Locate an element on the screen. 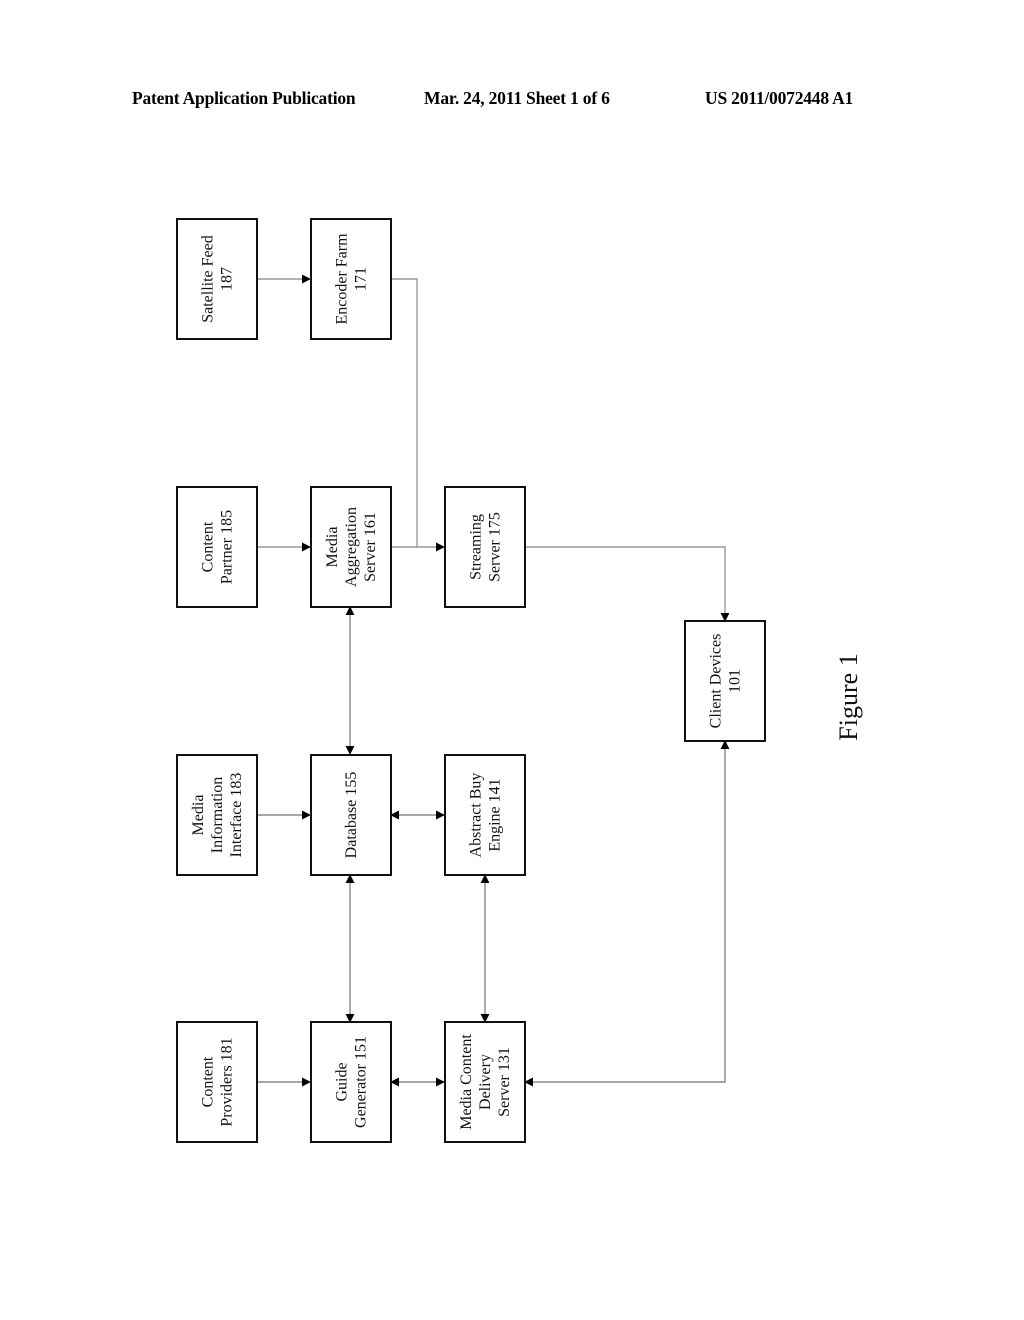 This screenshot has height=1320, width=1024. box-label-line: Generator 151 is located at coordinates (361, 1082).